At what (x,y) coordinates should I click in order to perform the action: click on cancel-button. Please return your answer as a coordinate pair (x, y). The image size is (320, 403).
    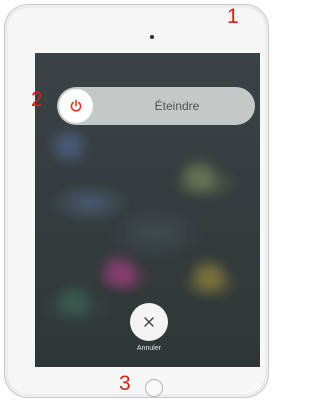
    Looking at the image, I should click on (149, 322).